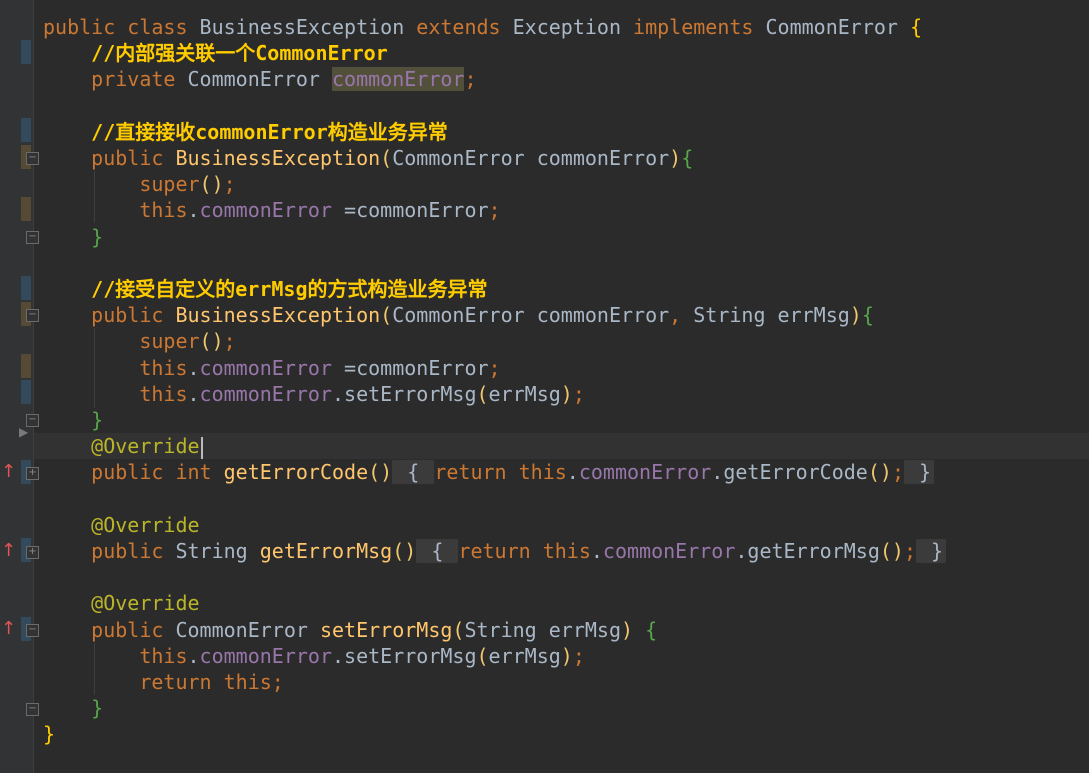  What do you see at coordinates (524, 655) in the screenshot?
I see `code-token: errMsg` at bounding box center [524, 655].